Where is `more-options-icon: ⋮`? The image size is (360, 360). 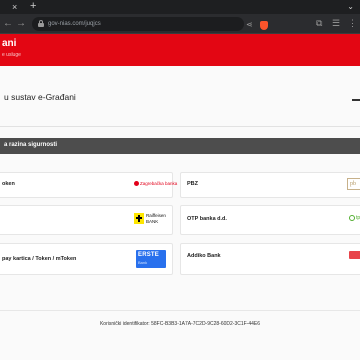 more-options-icon: ⋮ is located at coordinates (352, 23).